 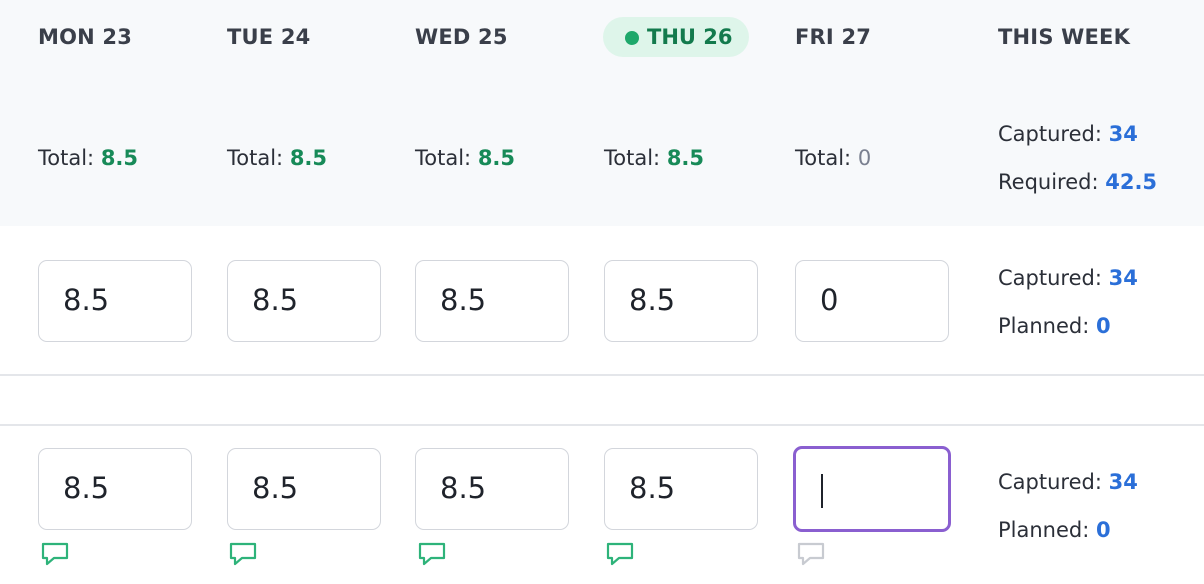 I want to click on week-label: THIS WEEK, so click(x=1064, y=37).